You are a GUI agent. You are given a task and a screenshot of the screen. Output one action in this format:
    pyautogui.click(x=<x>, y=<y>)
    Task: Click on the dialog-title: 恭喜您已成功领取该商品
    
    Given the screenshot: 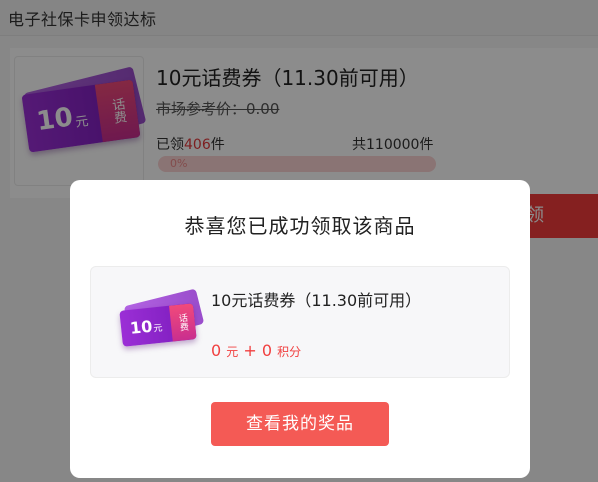 What is the action you would take?
    pyautogui.click(x=300, y=226)
    